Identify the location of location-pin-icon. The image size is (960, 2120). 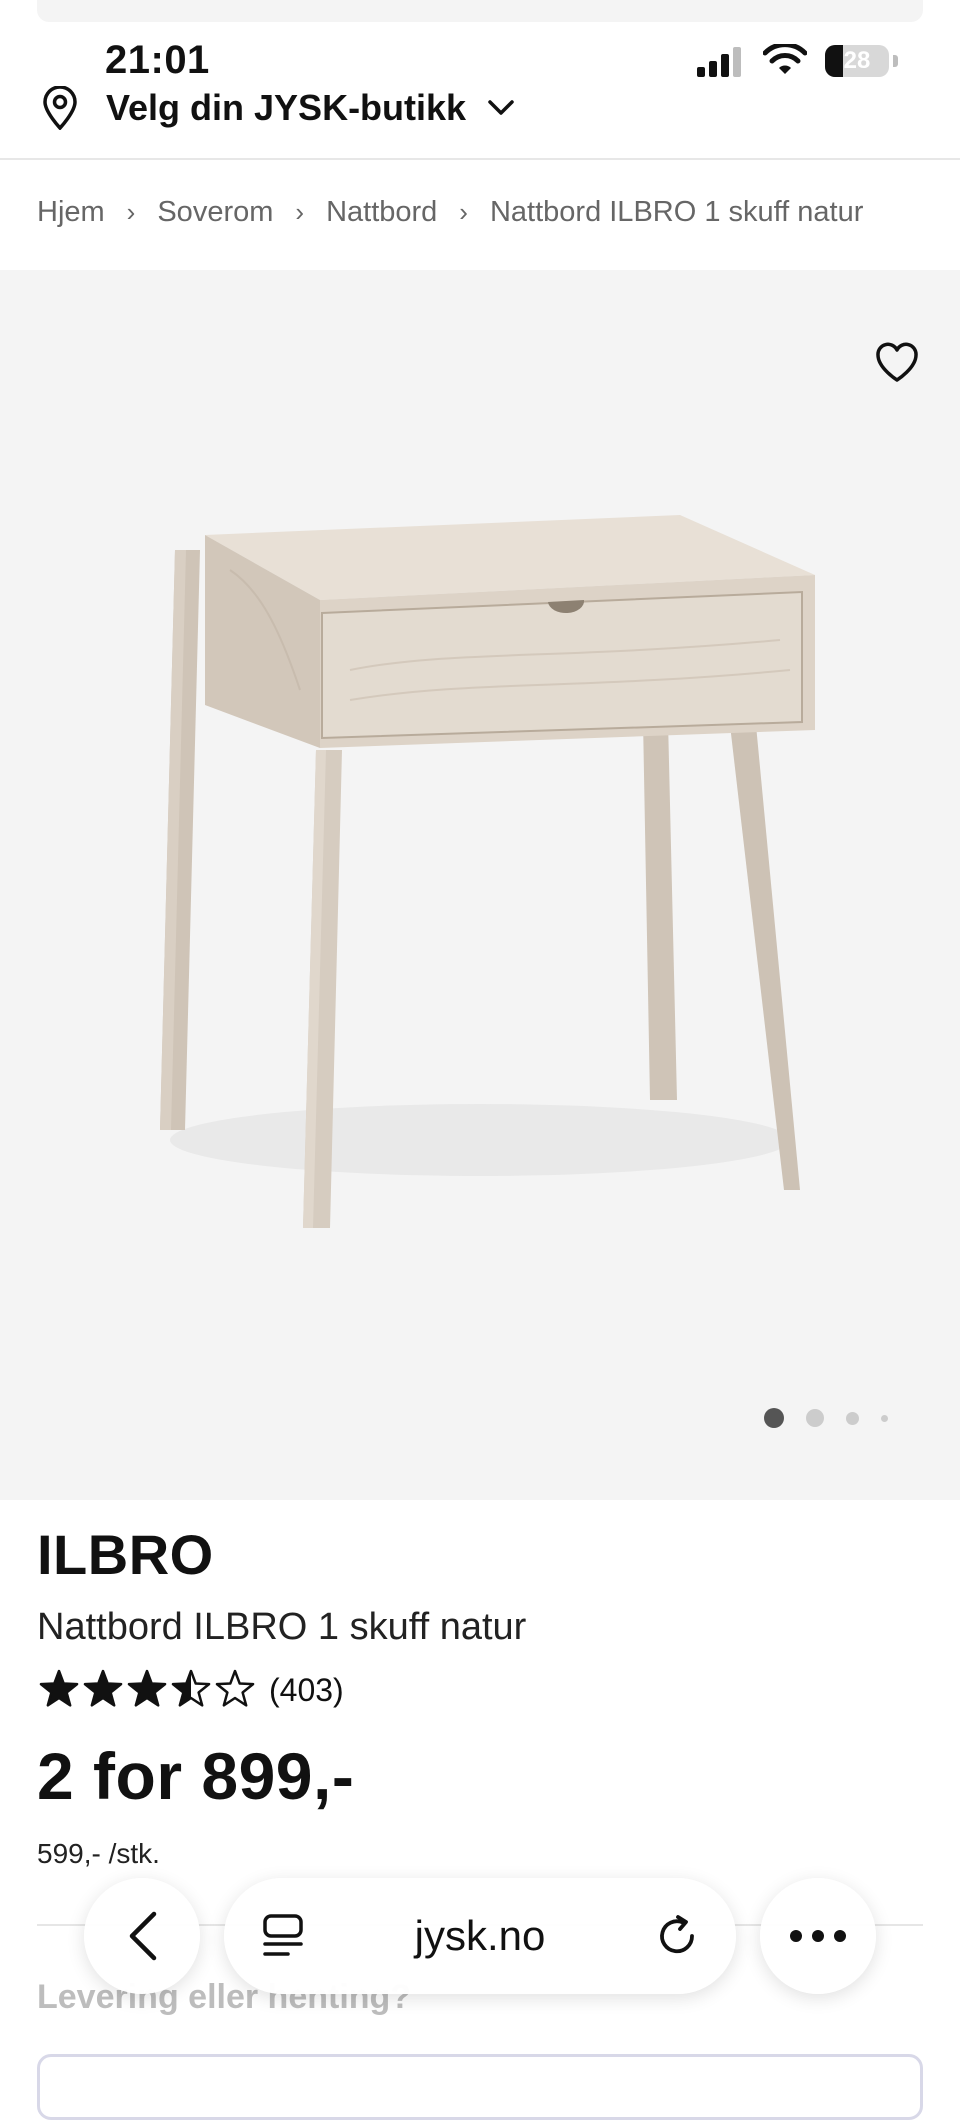
(60, 108).